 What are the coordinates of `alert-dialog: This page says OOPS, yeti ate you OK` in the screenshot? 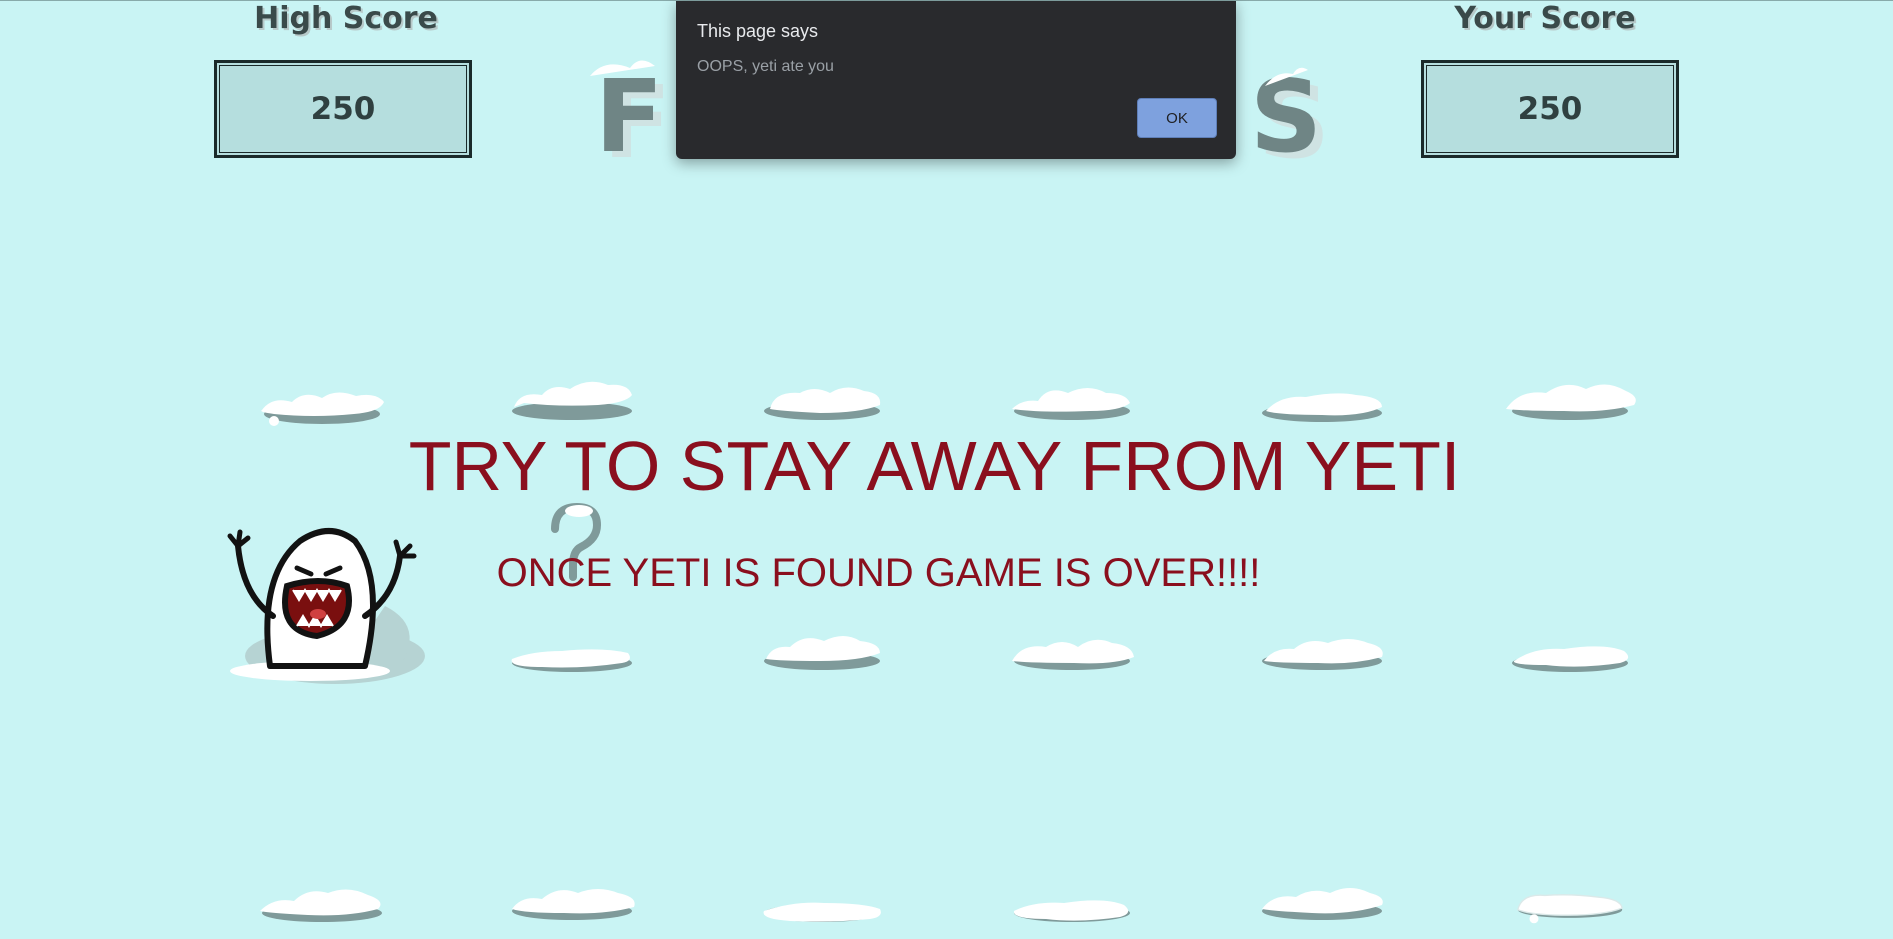 It's located at (956, 80).